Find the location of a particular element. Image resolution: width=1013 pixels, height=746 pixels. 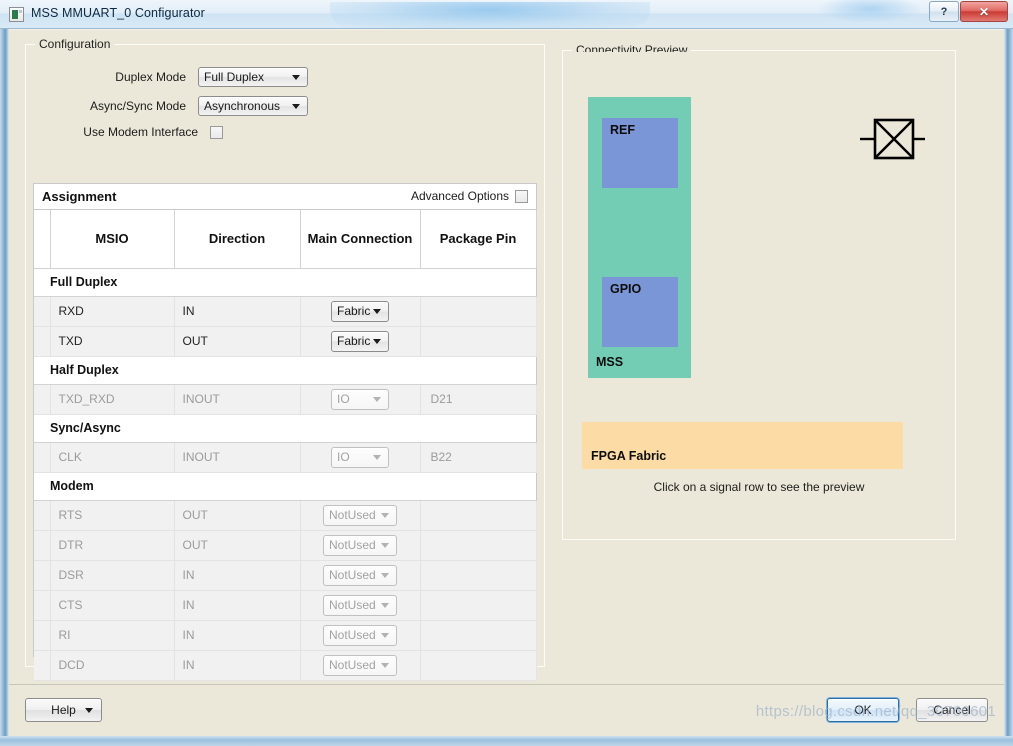

cell-direction: IN is located at coordinates (237, 605).